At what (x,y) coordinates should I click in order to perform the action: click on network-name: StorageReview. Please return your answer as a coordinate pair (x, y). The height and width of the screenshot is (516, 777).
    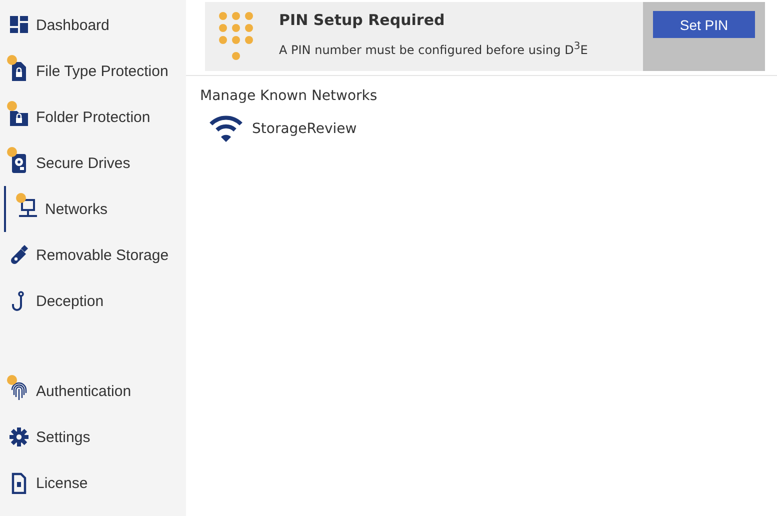
    Looking at the image, I should click on (304, 129).